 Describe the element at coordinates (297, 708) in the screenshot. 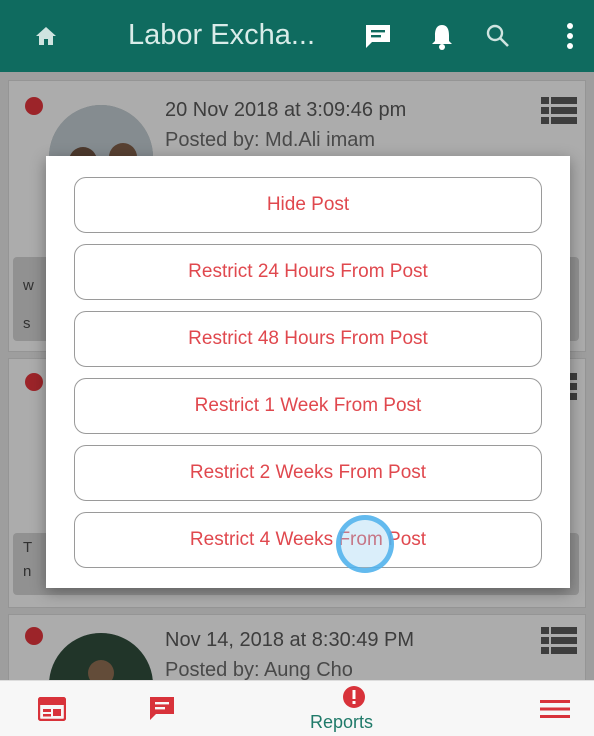

I see `bottom-navigation: Reports` at that location.